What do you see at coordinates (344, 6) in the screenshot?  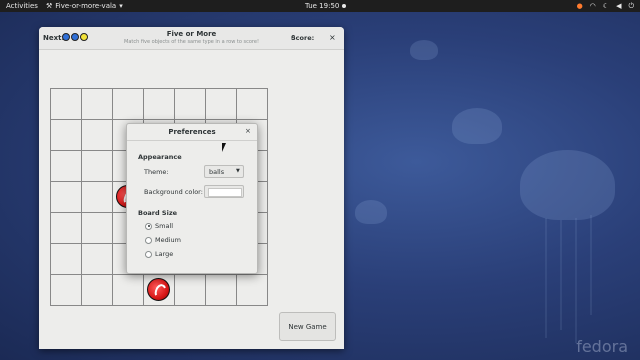 I see `notification-dot-icon` at bounding box center [344, 6].